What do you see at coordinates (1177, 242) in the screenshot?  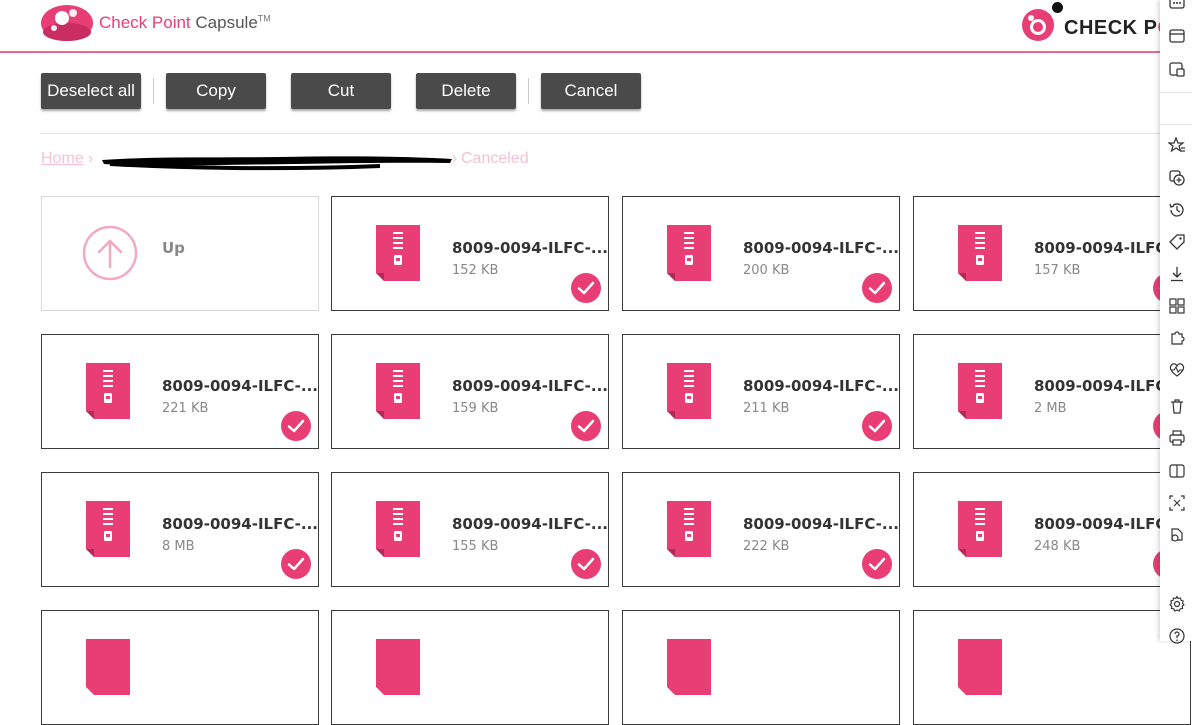 I see `tag-icon` at bounding box center [1177, 242].